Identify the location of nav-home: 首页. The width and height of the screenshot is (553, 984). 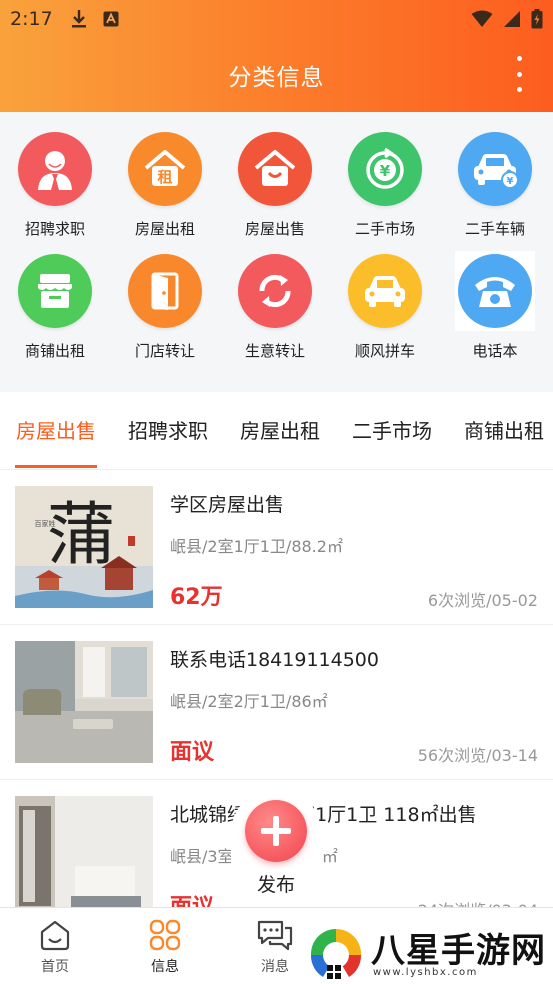
(55, 946).